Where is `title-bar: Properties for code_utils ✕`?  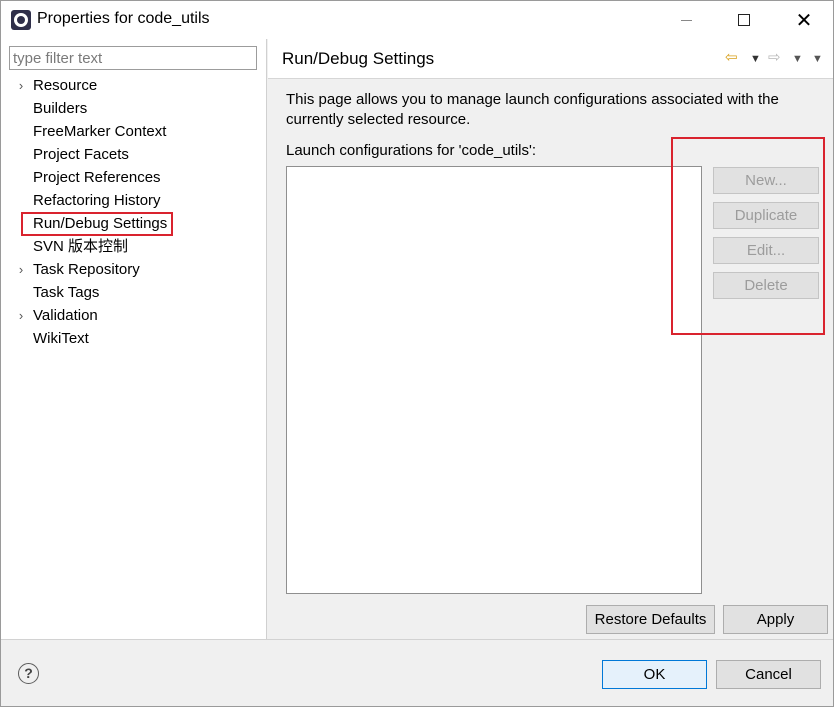 title-bar: Properties for code_utils ✕ is located at coordinates (417, 20).